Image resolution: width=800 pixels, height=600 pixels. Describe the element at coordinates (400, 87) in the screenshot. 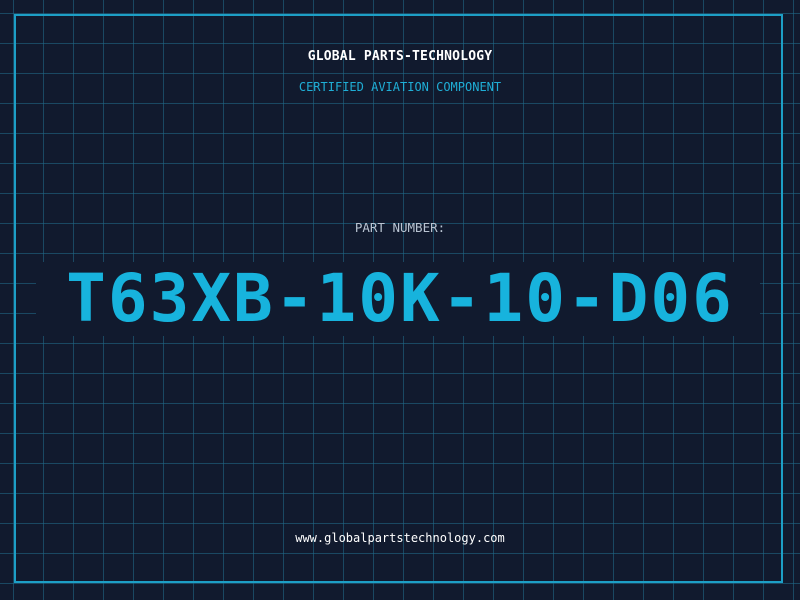

I see `certification-subtitle: CERTIFIED AVIATION COMPONENT` at that location.